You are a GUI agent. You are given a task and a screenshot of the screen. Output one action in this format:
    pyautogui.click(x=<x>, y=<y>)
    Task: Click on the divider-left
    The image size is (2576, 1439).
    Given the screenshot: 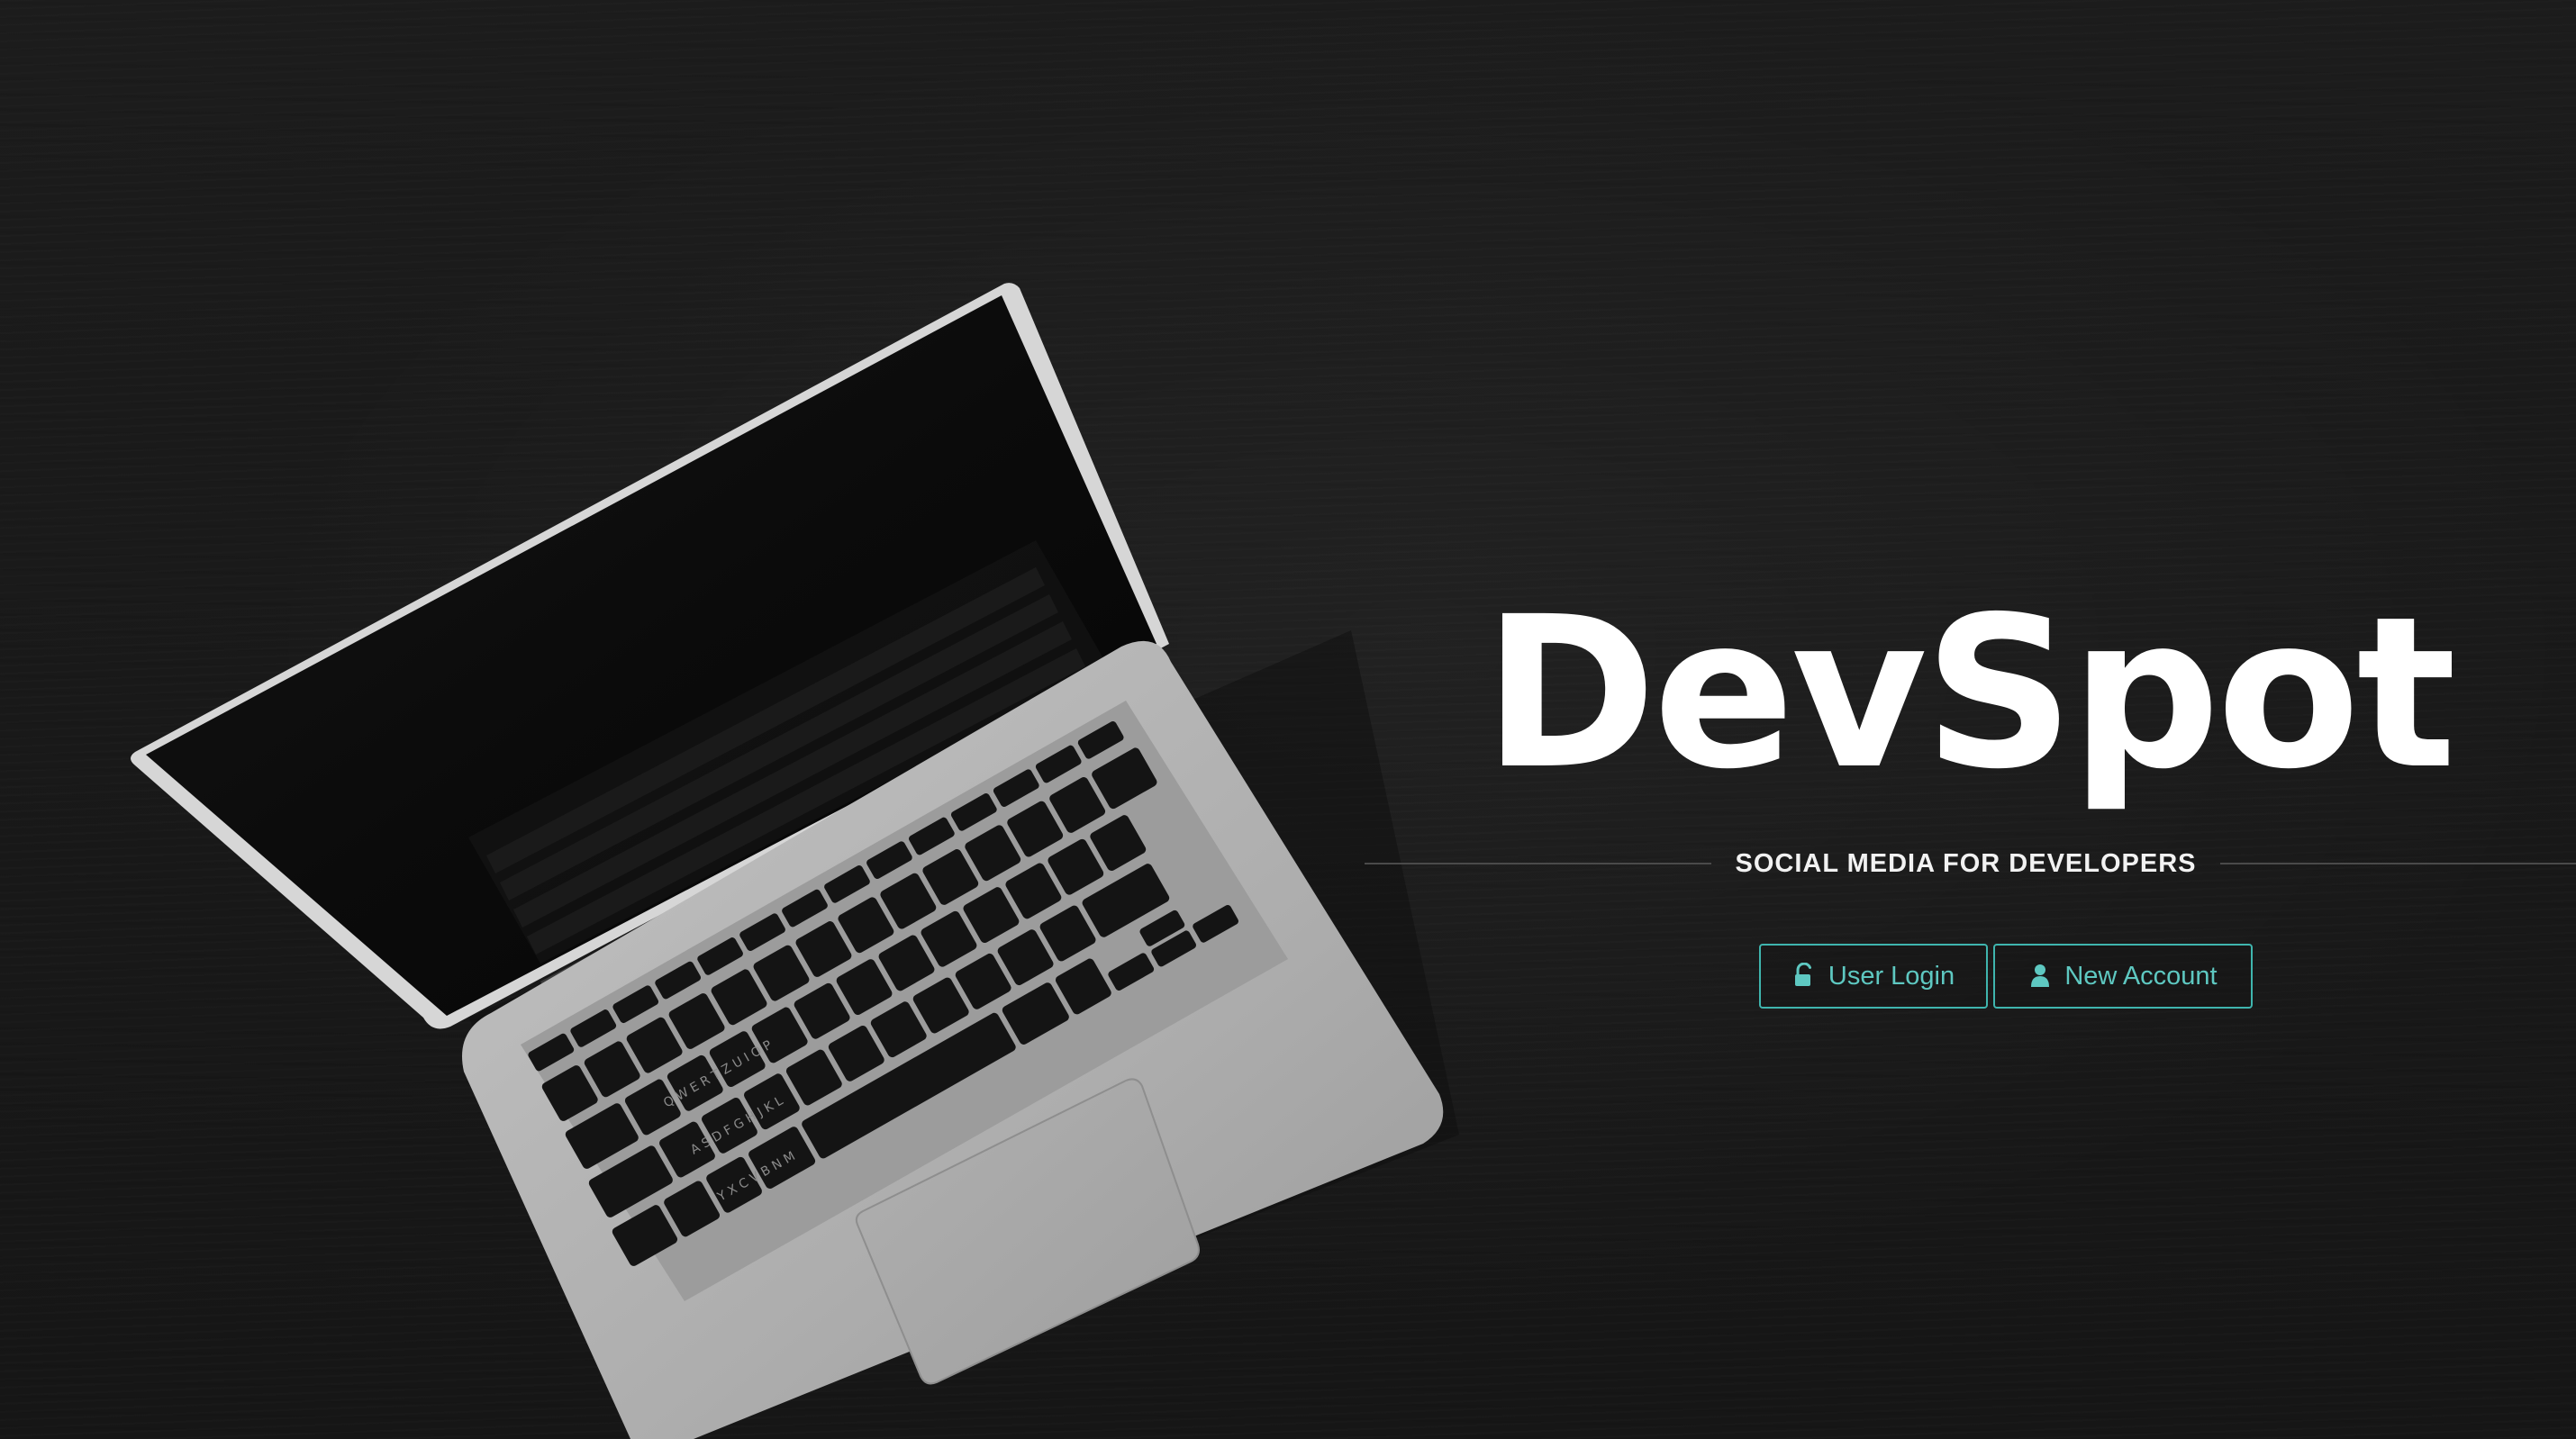 What is the action you would take?
    pyautogui.click(x=1538, y=863)
    